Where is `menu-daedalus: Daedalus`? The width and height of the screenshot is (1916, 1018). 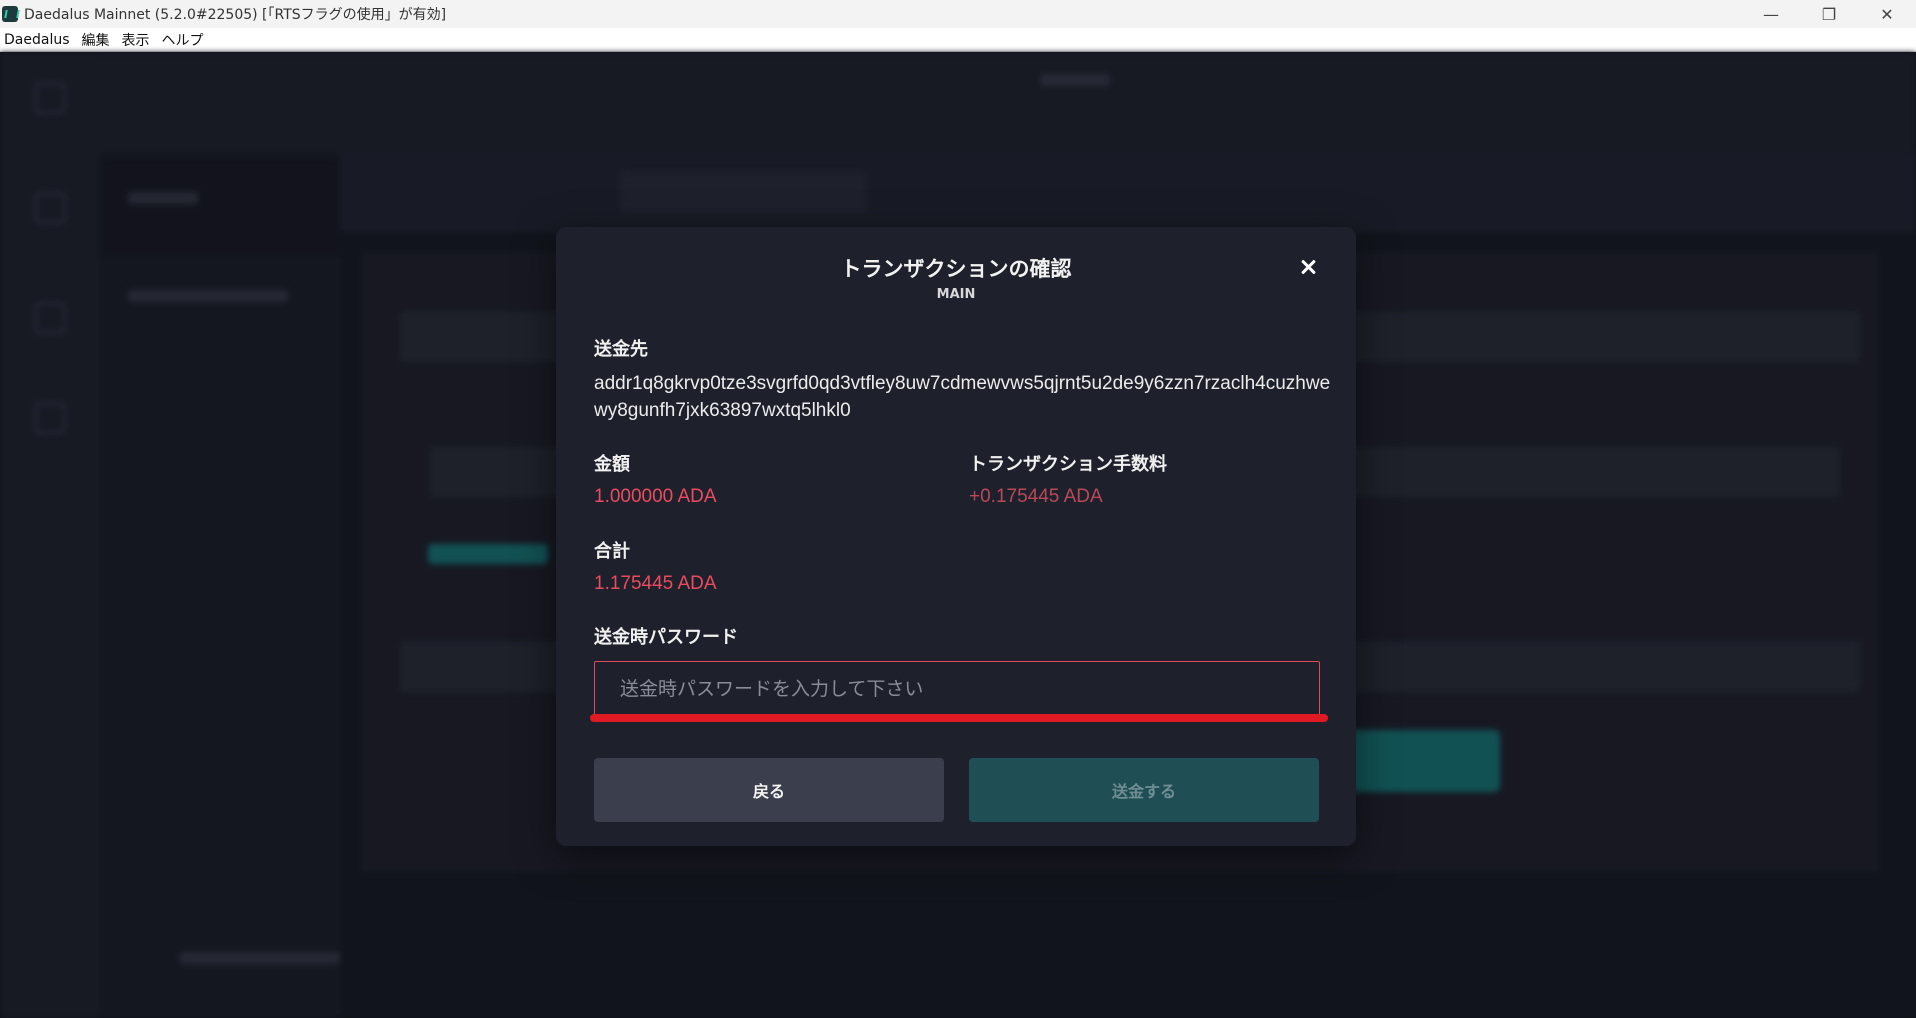 menu-daedalus: Daedalus is located at coordinates (39, 40).